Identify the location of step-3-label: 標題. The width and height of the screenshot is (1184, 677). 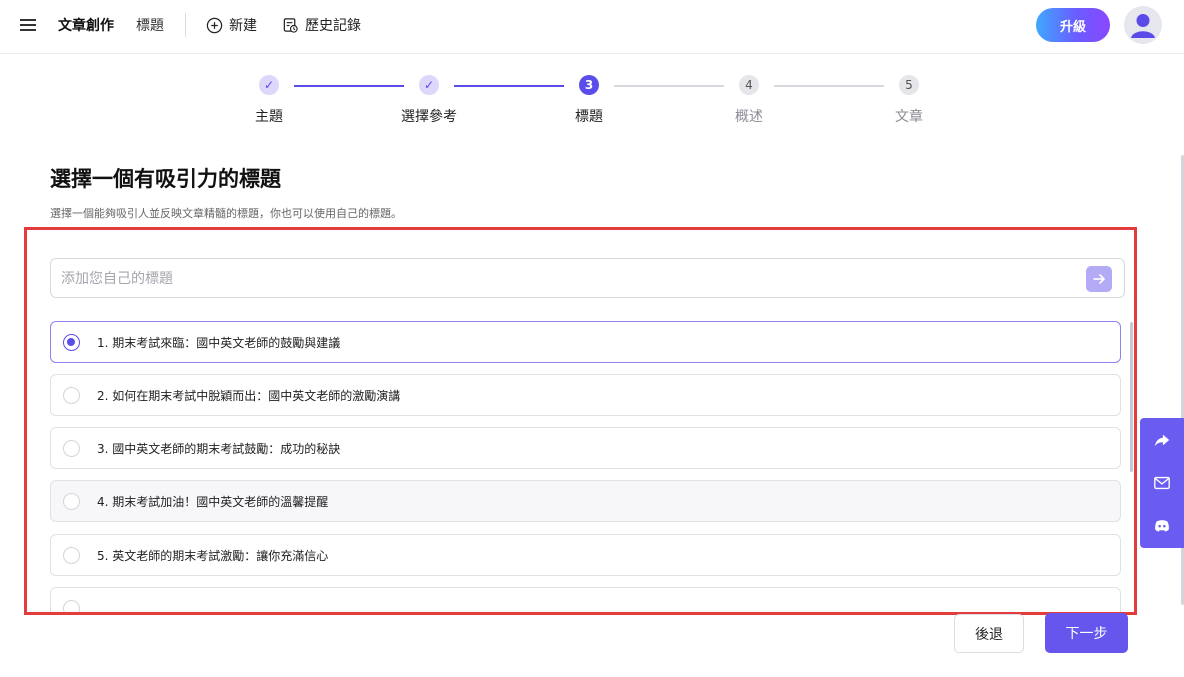
(589, 117).